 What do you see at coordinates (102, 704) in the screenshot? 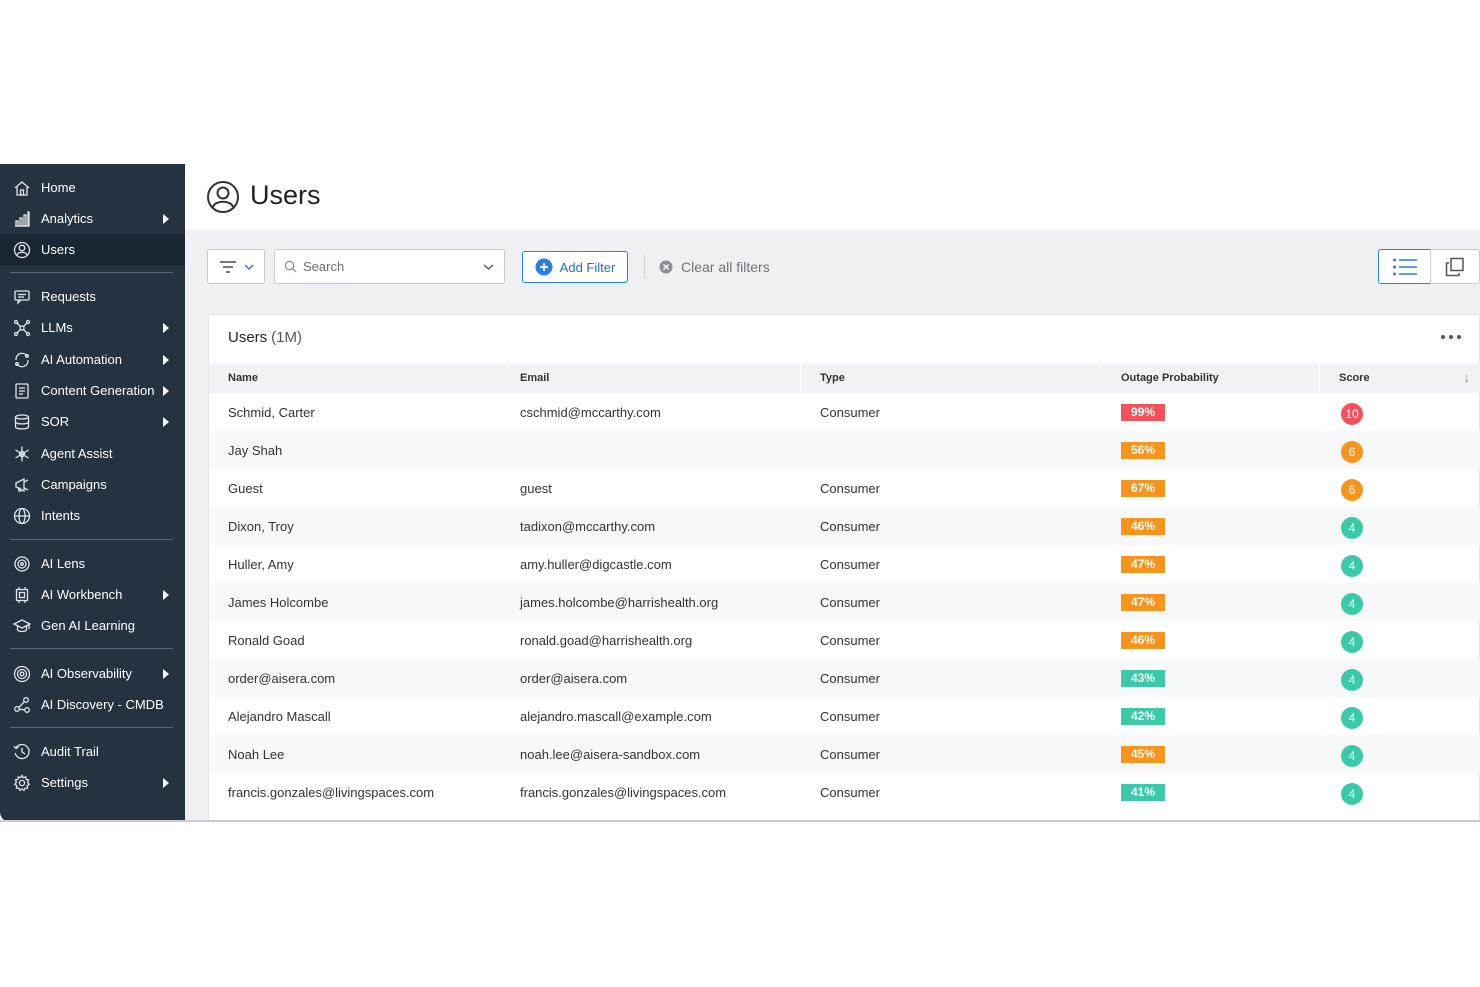
I see `sidebar-item-label: AI Discovery - CMDB` at bounding box center [102, 704].